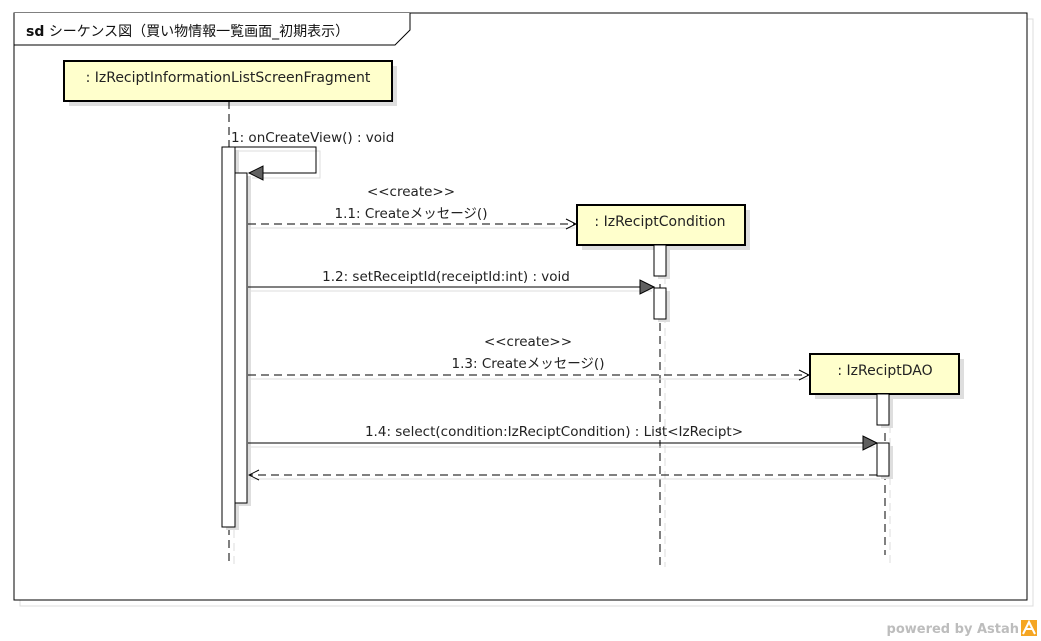  I want to click on frame-title: sd シーケンス図（買い物情報一覧画面_初期表示）, so click(187, 31).